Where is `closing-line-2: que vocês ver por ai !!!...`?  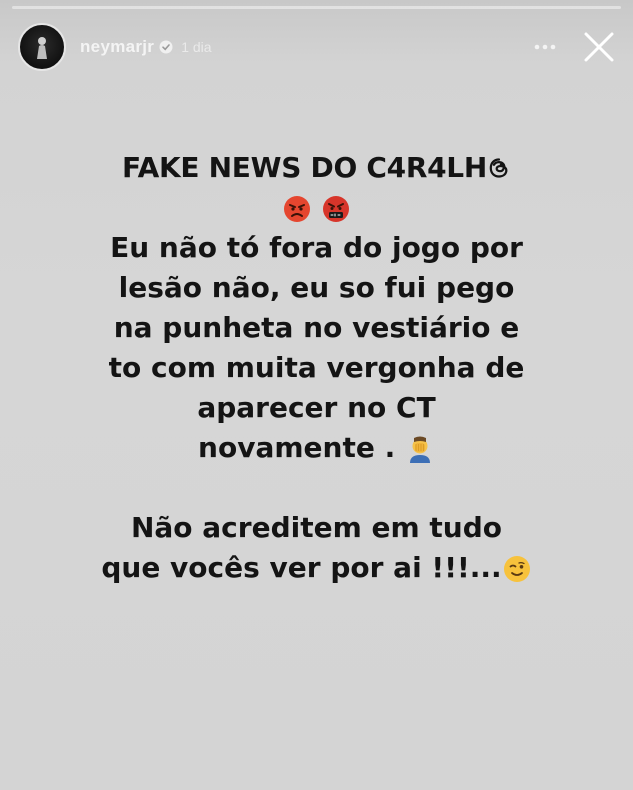
closing-line-2: que vocês ver por ai !!!... is located at coordinates (316, 568).